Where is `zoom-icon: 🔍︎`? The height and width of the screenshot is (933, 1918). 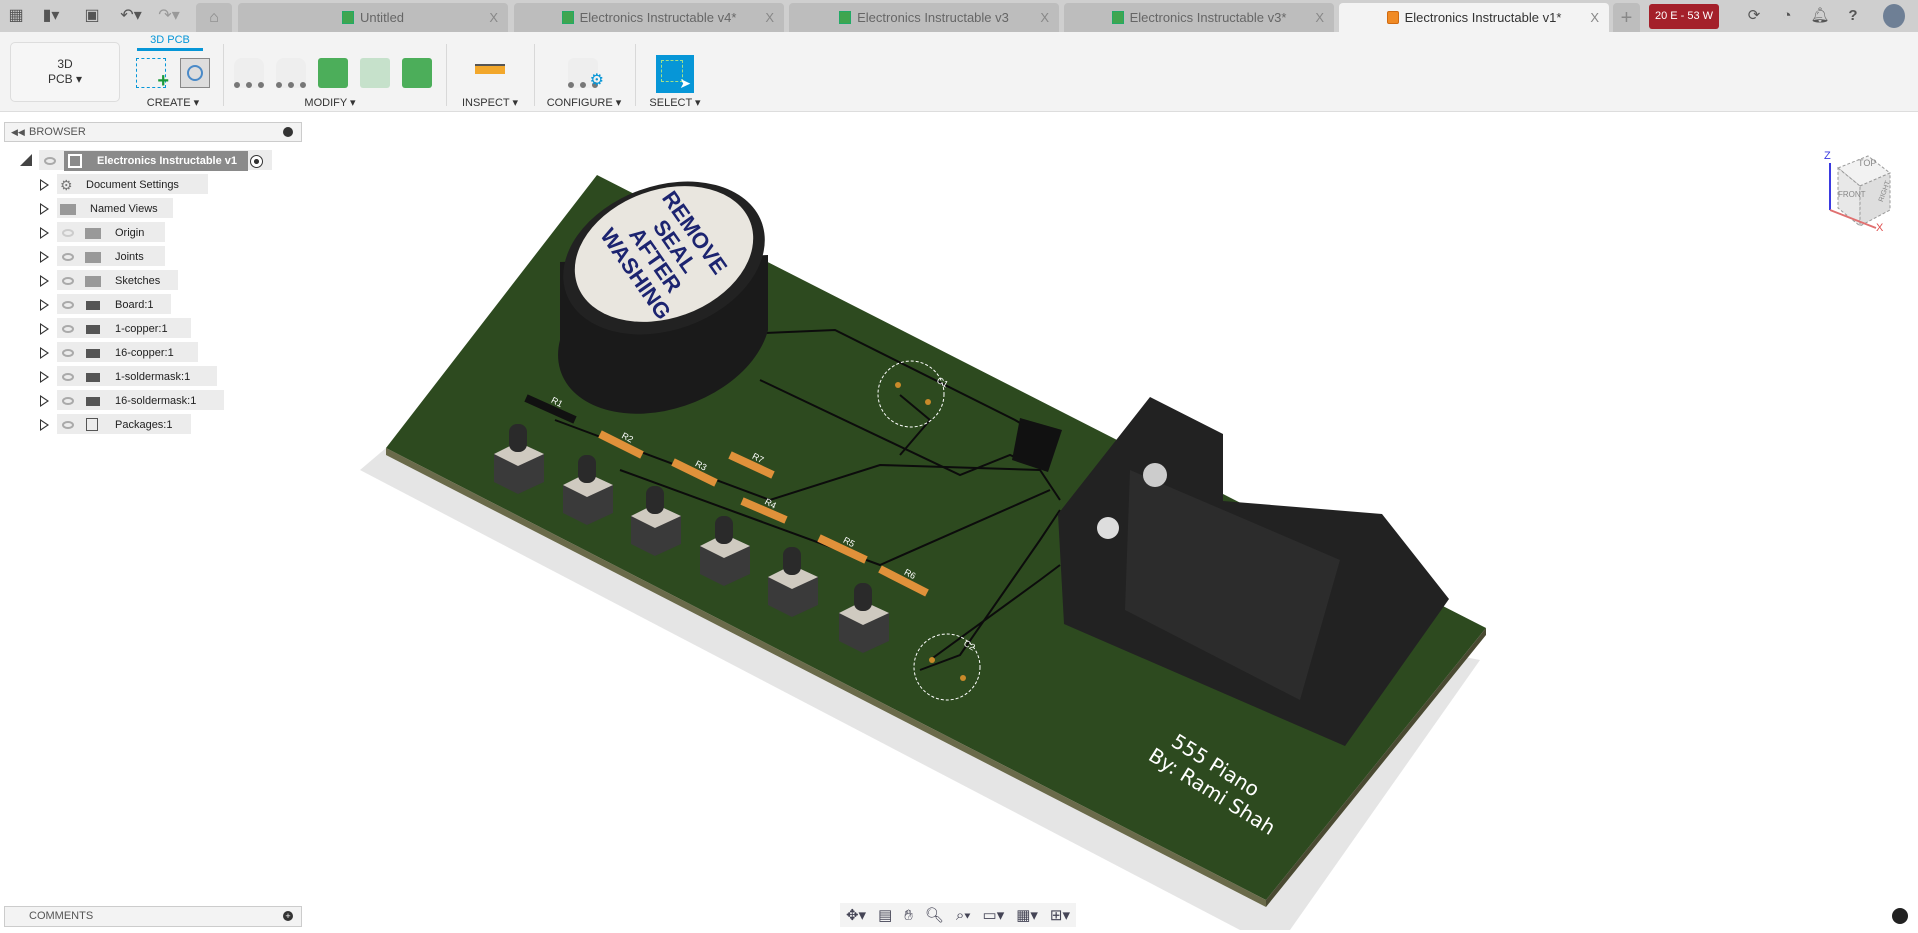 zoom-icon: 🔍︎ is located at coordinates (934, 915).